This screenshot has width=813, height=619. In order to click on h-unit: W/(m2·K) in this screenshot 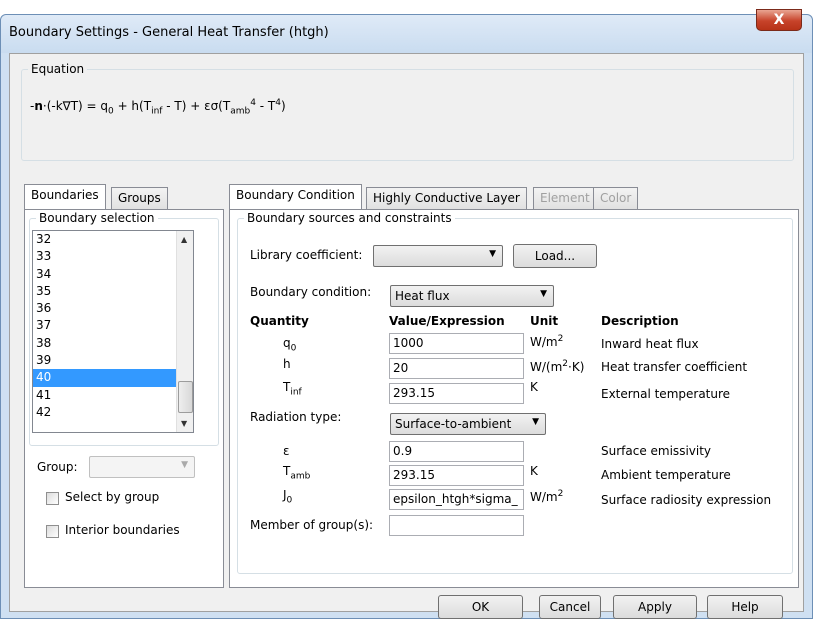, I will do `click(557, 366)`.